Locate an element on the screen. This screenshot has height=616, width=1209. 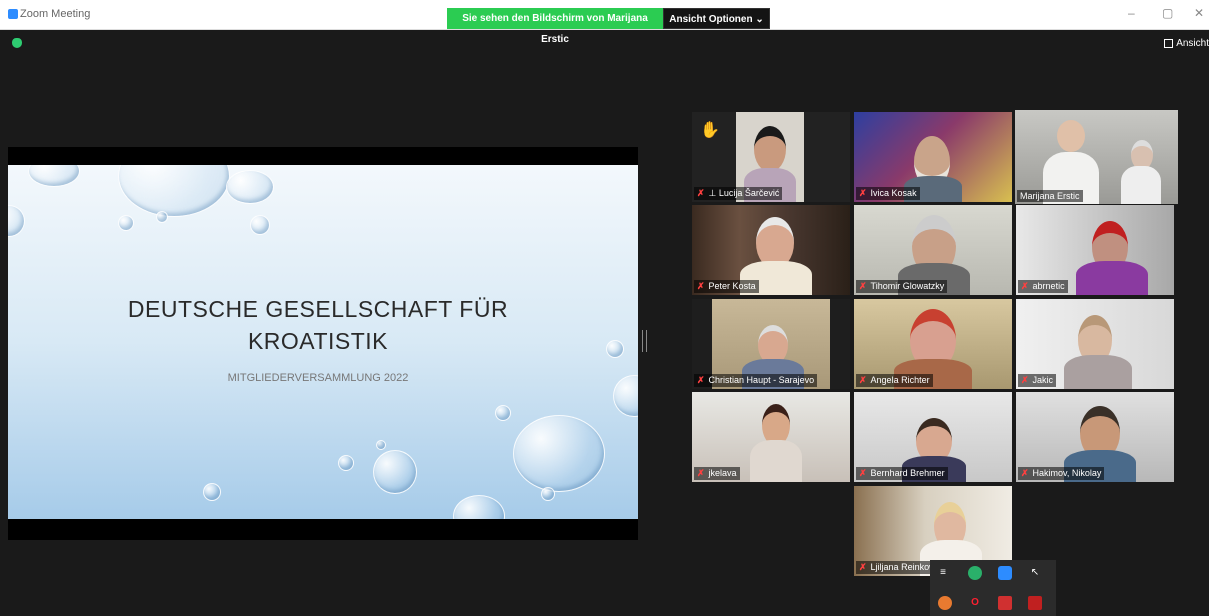
participant-name-text: abrnetic is located at coordinates (1048, 286).